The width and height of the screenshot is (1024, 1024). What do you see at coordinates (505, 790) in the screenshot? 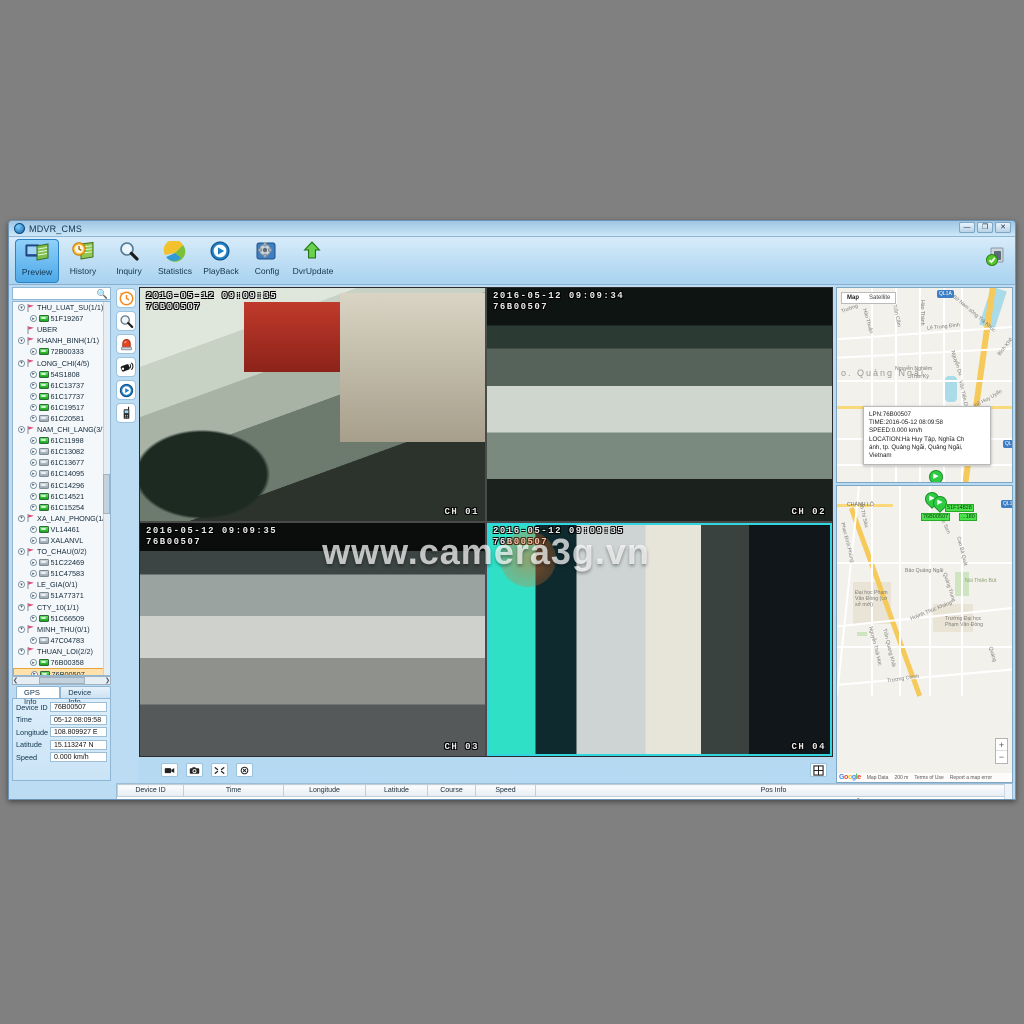
I see `col-speed: Speed` at bounding box center [505, 790].